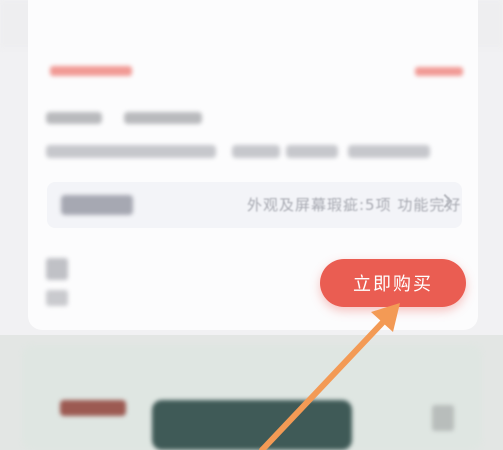 The height and width of the screenshot is (450, 503). I want to click on buy-now-button: 立即购买, so click(393, 283).